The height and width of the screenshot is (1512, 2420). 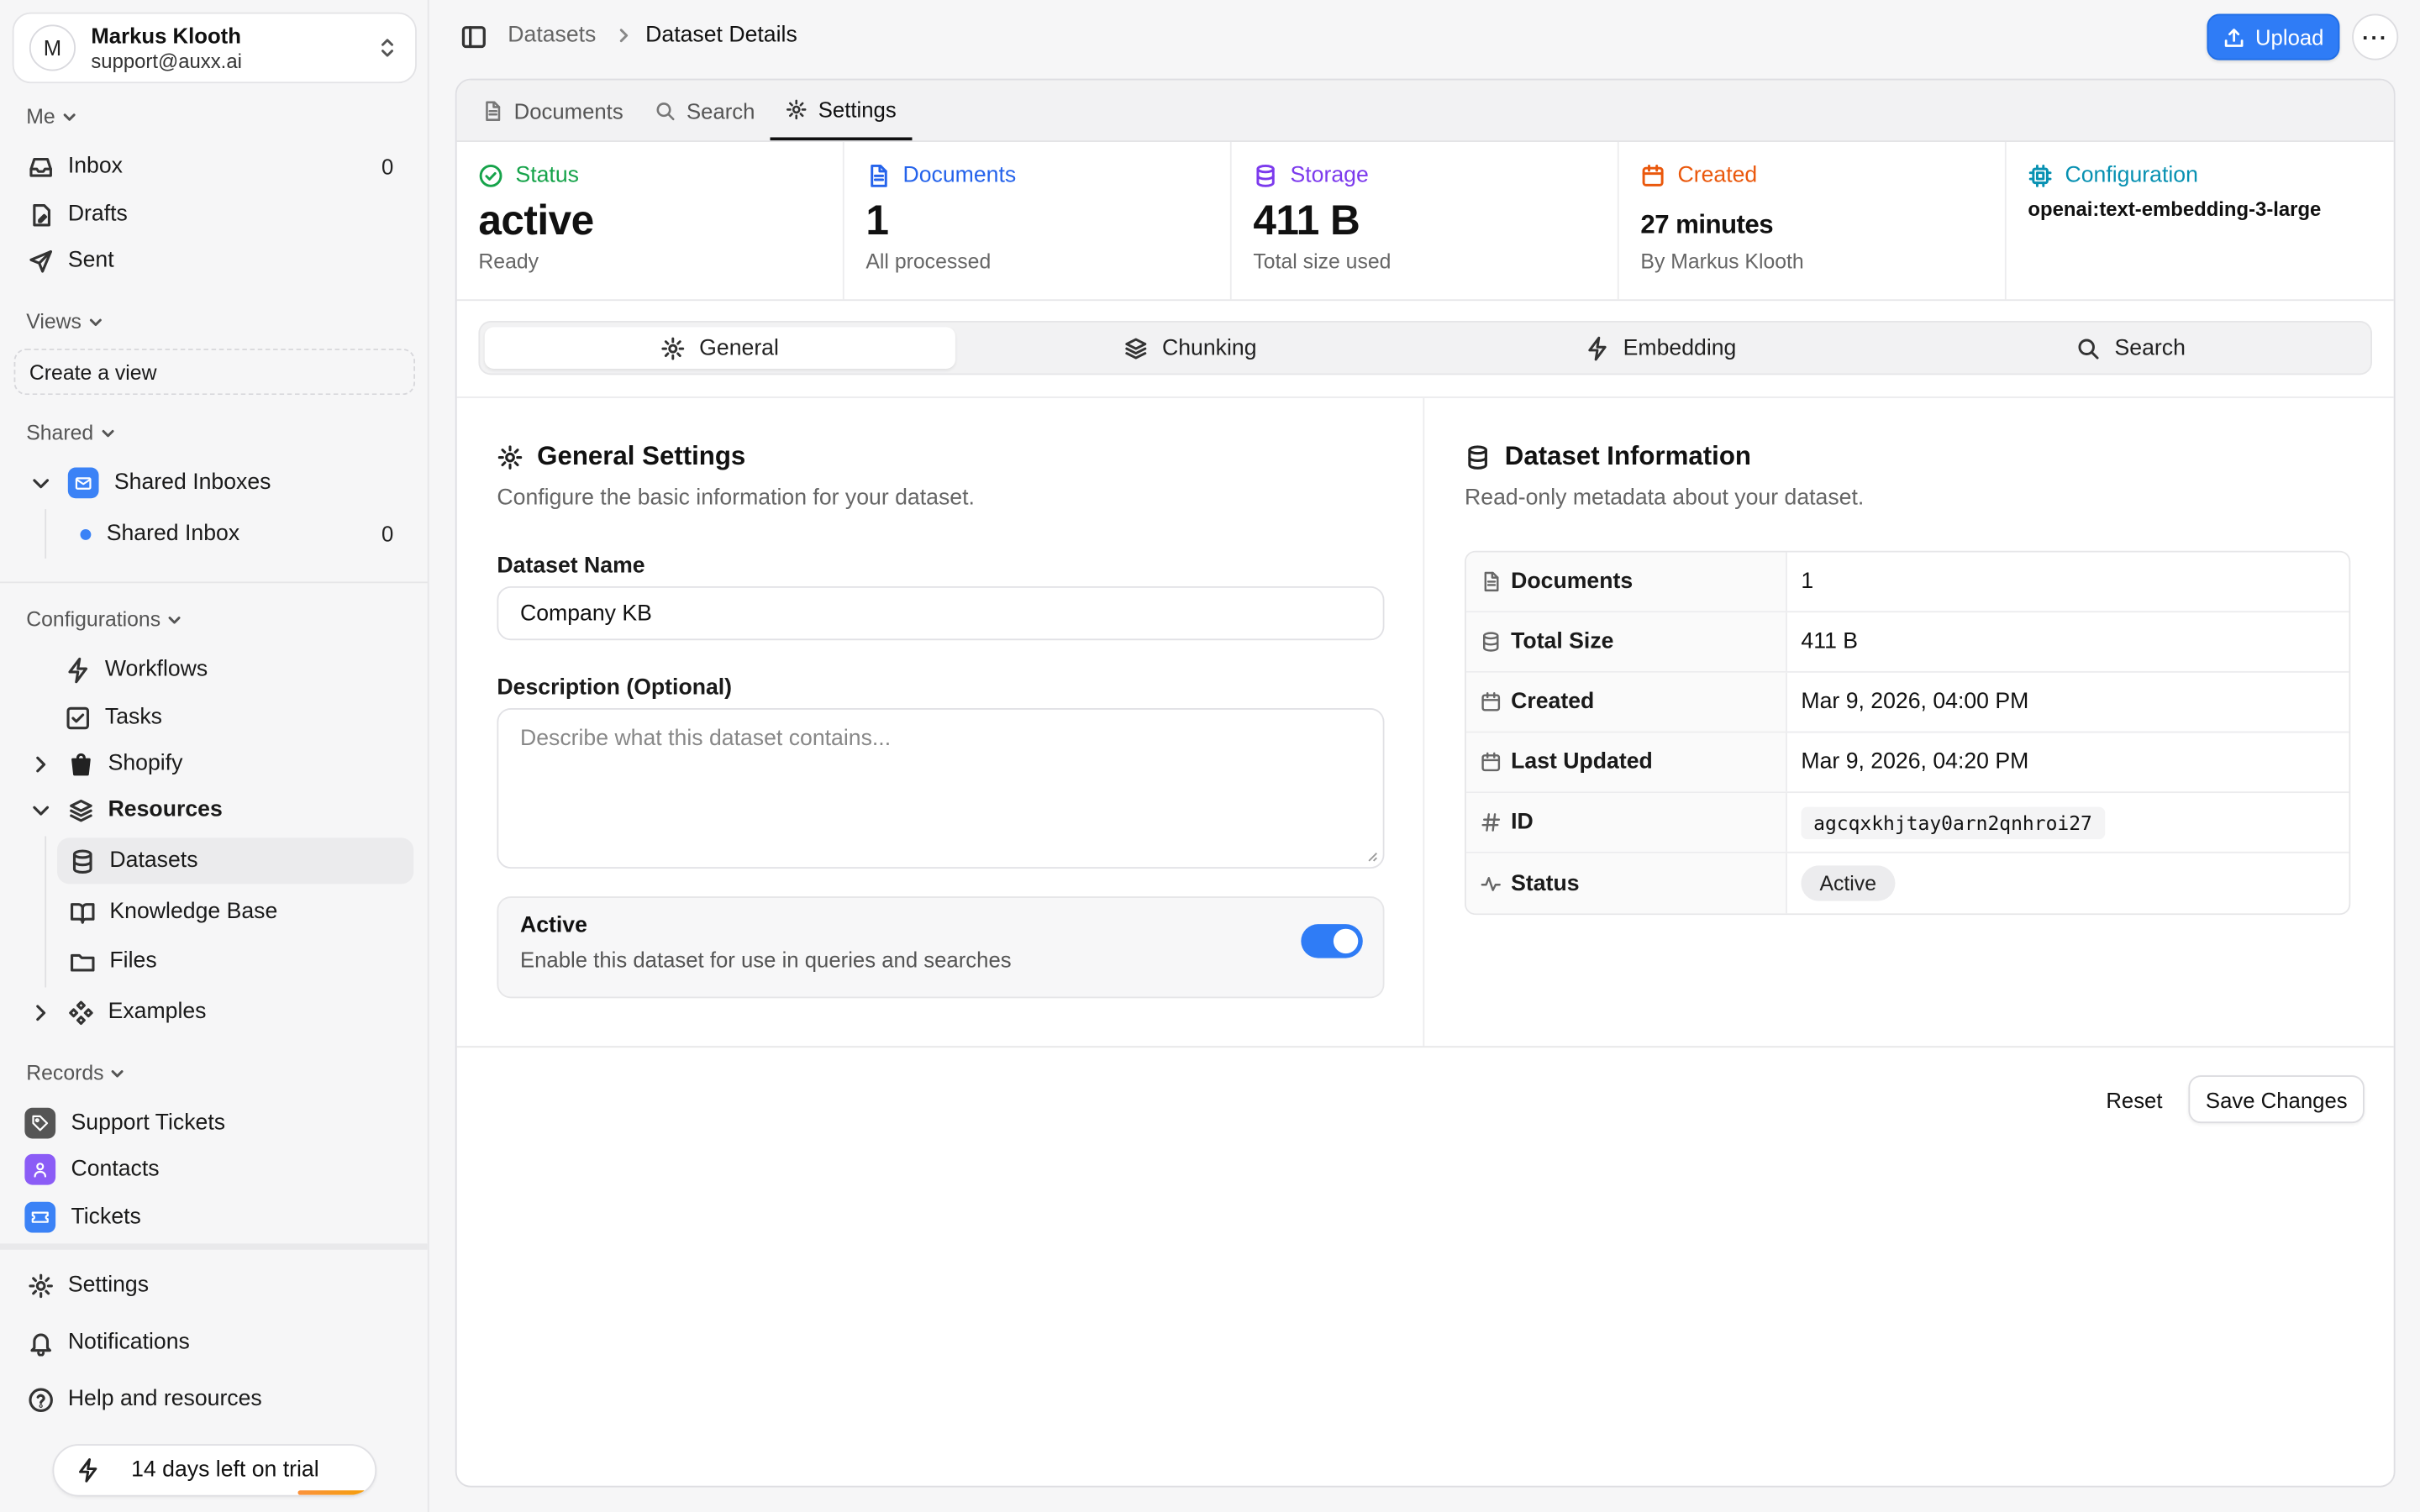 What do you see at coordinates (1190, 348) in the screenshot?
I see `subtab-chunking: Chunking` at bounding box center [1190, 348].